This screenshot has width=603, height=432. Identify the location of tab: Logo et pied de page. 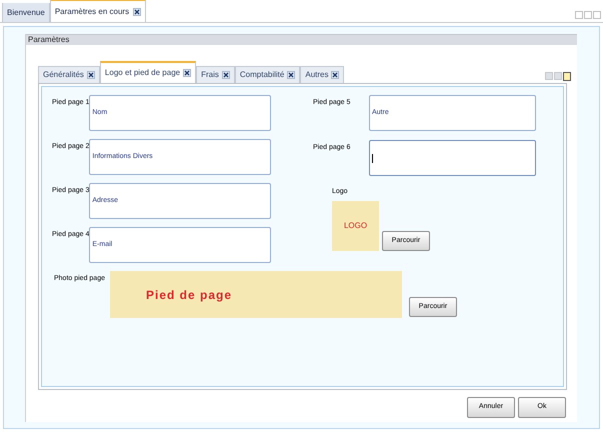
(148, 72).